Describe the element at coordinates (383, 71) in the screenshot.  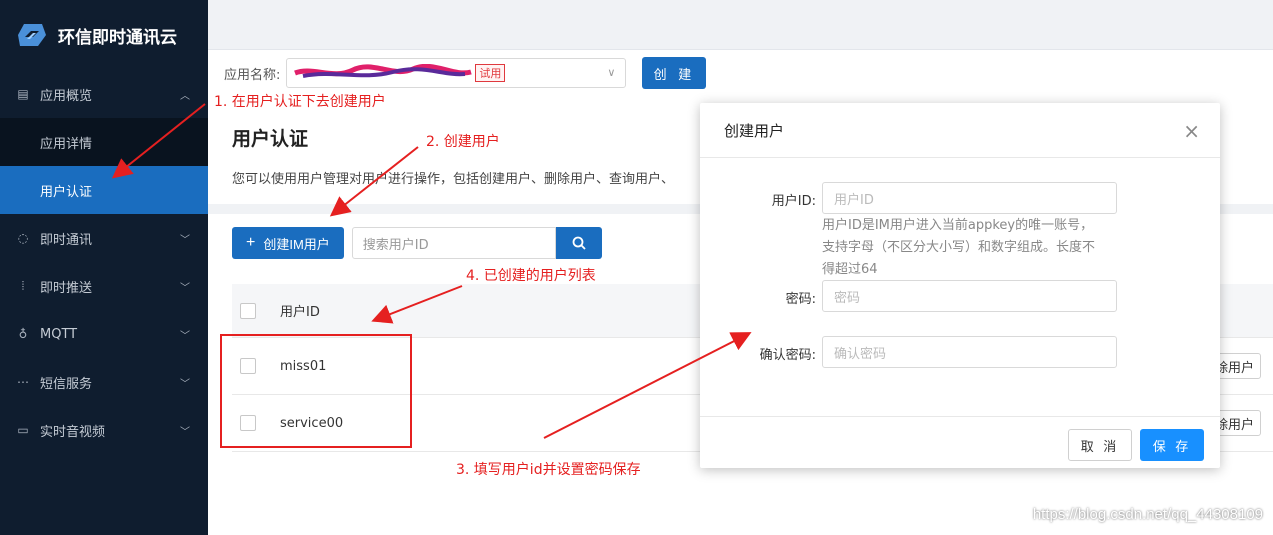
I see `redacted-scribble` at that location.